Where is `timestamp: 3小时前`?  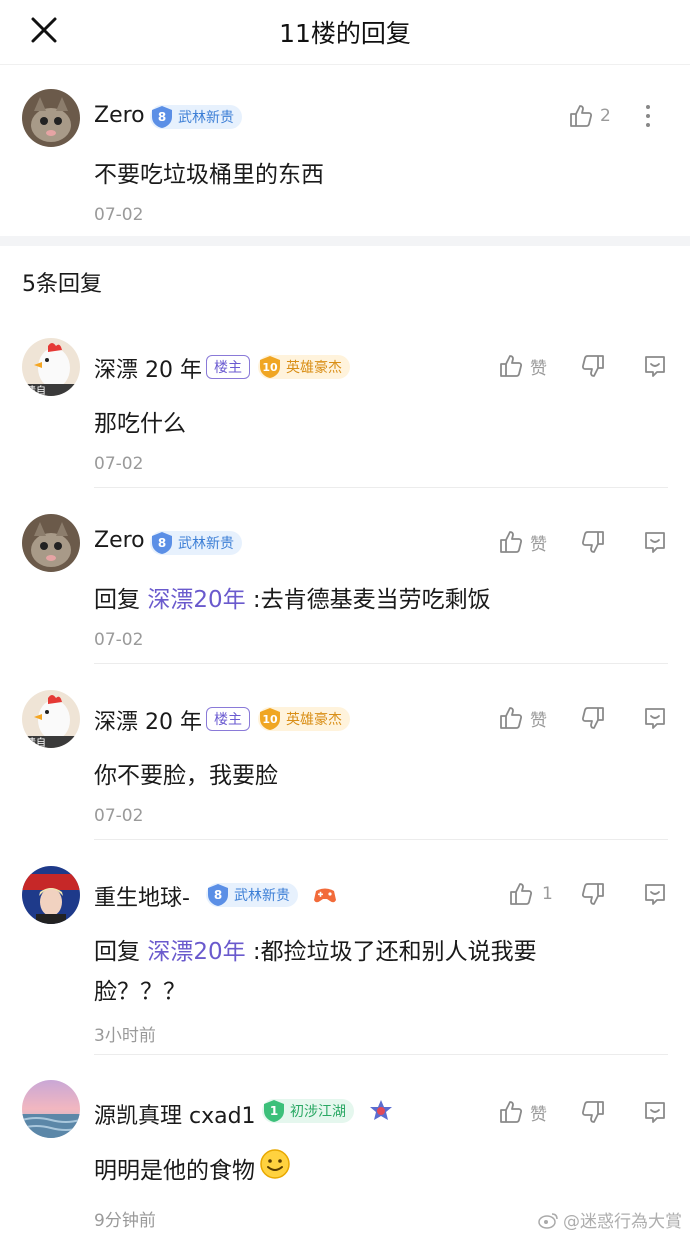
timestamp: 3小时前 is located at coordinates (125, 1036).